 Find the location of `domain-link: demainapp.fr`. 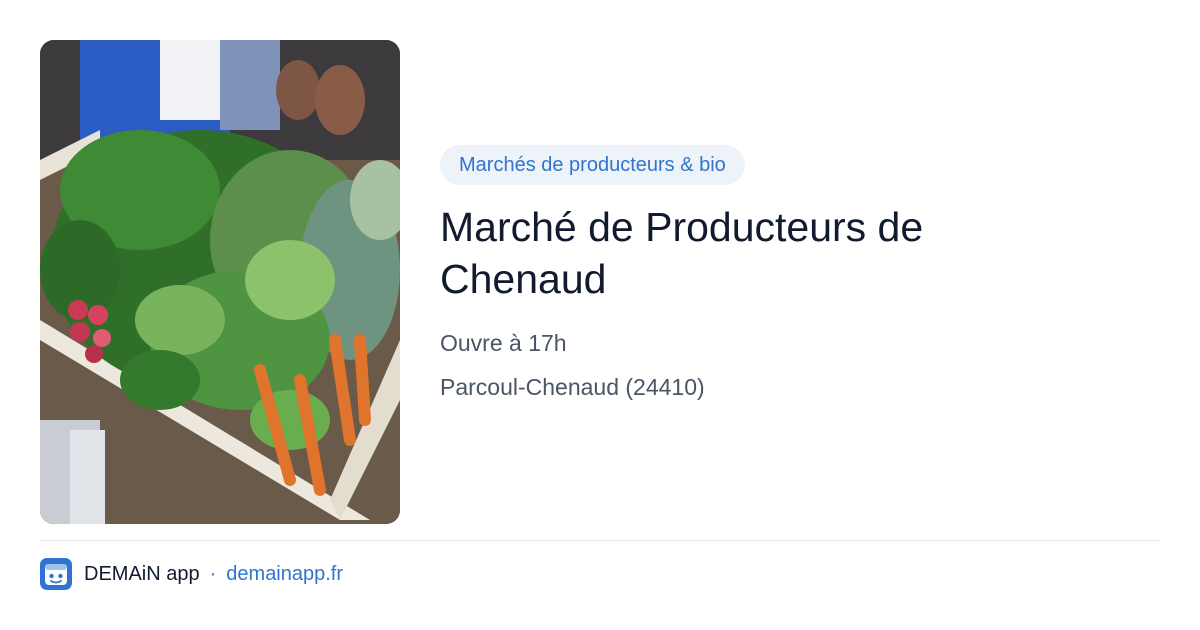

domain-link: demainapp.fr is located at coordinates (284, 574).